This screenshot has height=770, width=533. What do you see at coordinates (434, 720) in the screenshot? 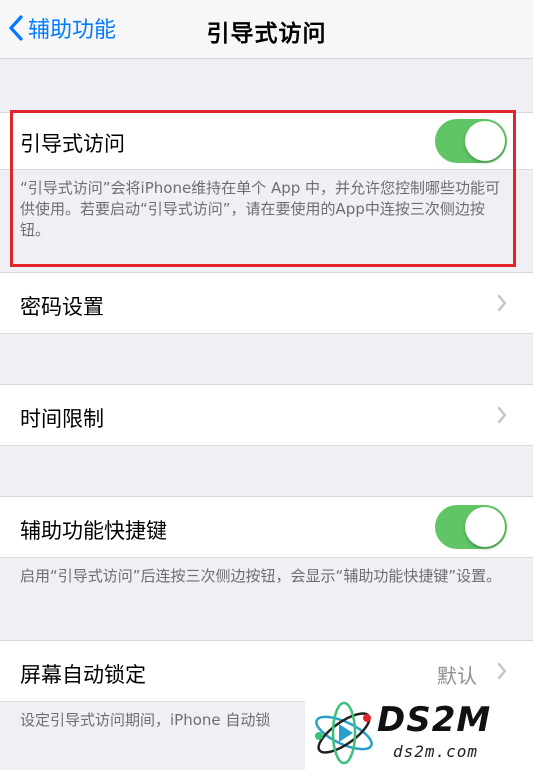
I see `watermark-logo-text: DS2M` at bounding box center [434, 720].